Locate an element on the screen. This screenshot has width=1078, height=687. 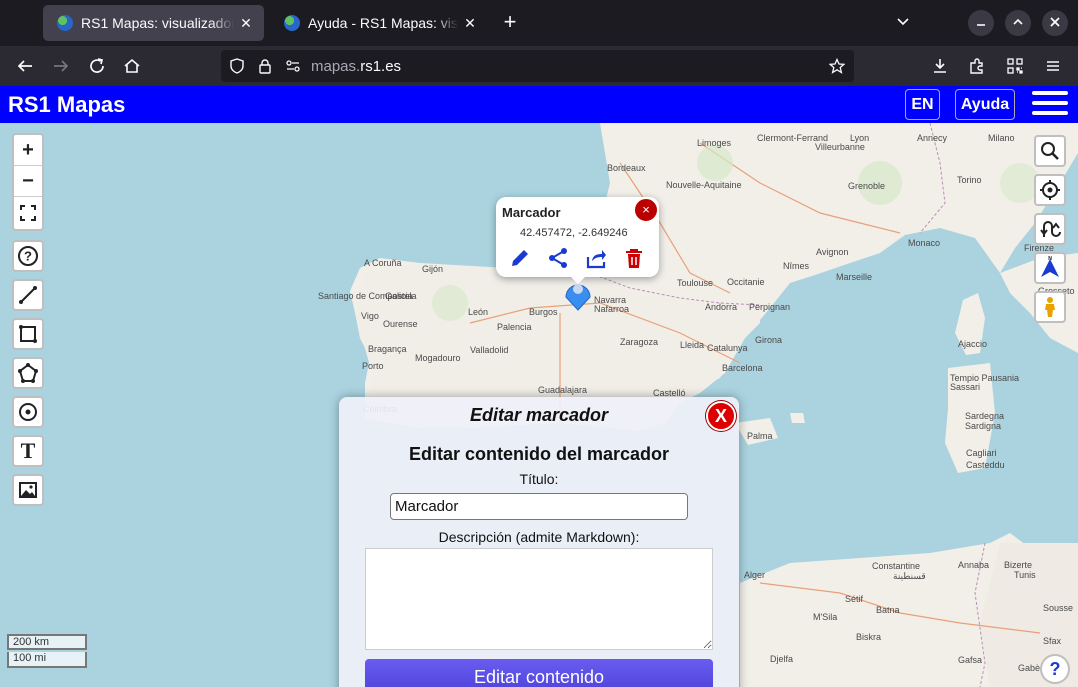
forward-arrow-icon is located at coordinates (61, 66).